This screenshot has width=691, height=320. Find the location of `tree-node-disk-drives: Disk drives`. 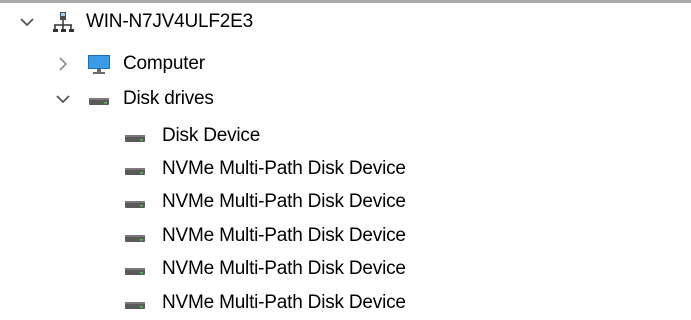

tree-node-disk-drives: Disk drives is located at coordinates (345, 99).